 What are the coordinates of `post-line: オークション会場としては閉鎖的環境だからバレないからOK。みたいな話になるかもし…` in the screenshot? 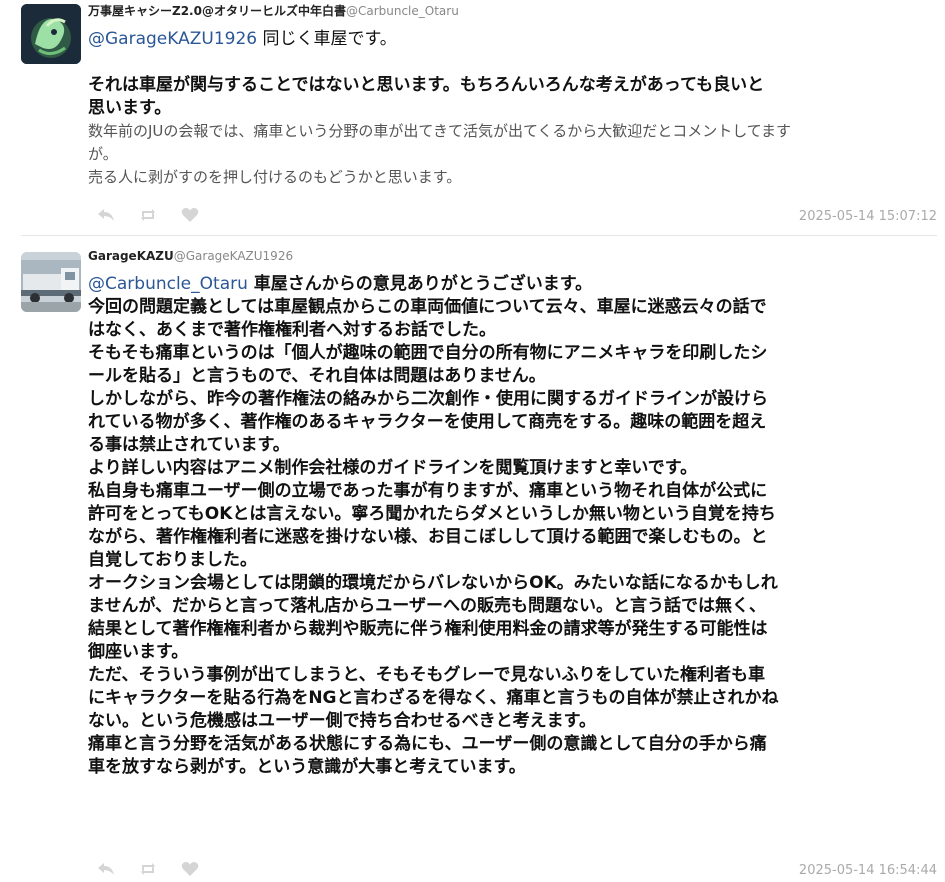 It's located at (433, 583).